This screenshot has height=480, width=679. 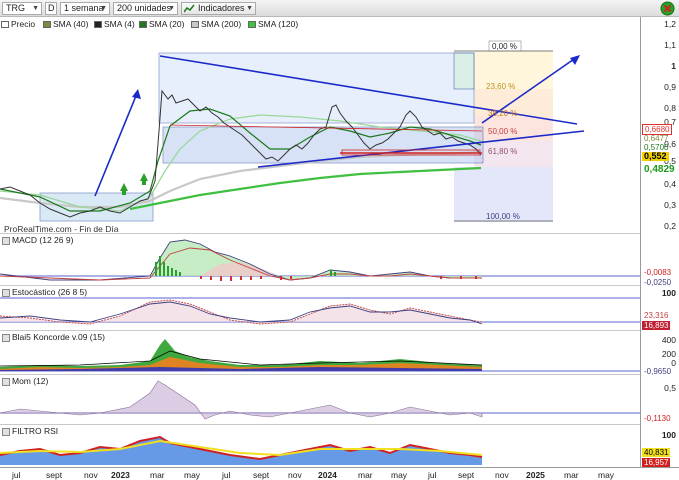 I want to click on indicators-label: Indicadores, so click(x=221, y=8).